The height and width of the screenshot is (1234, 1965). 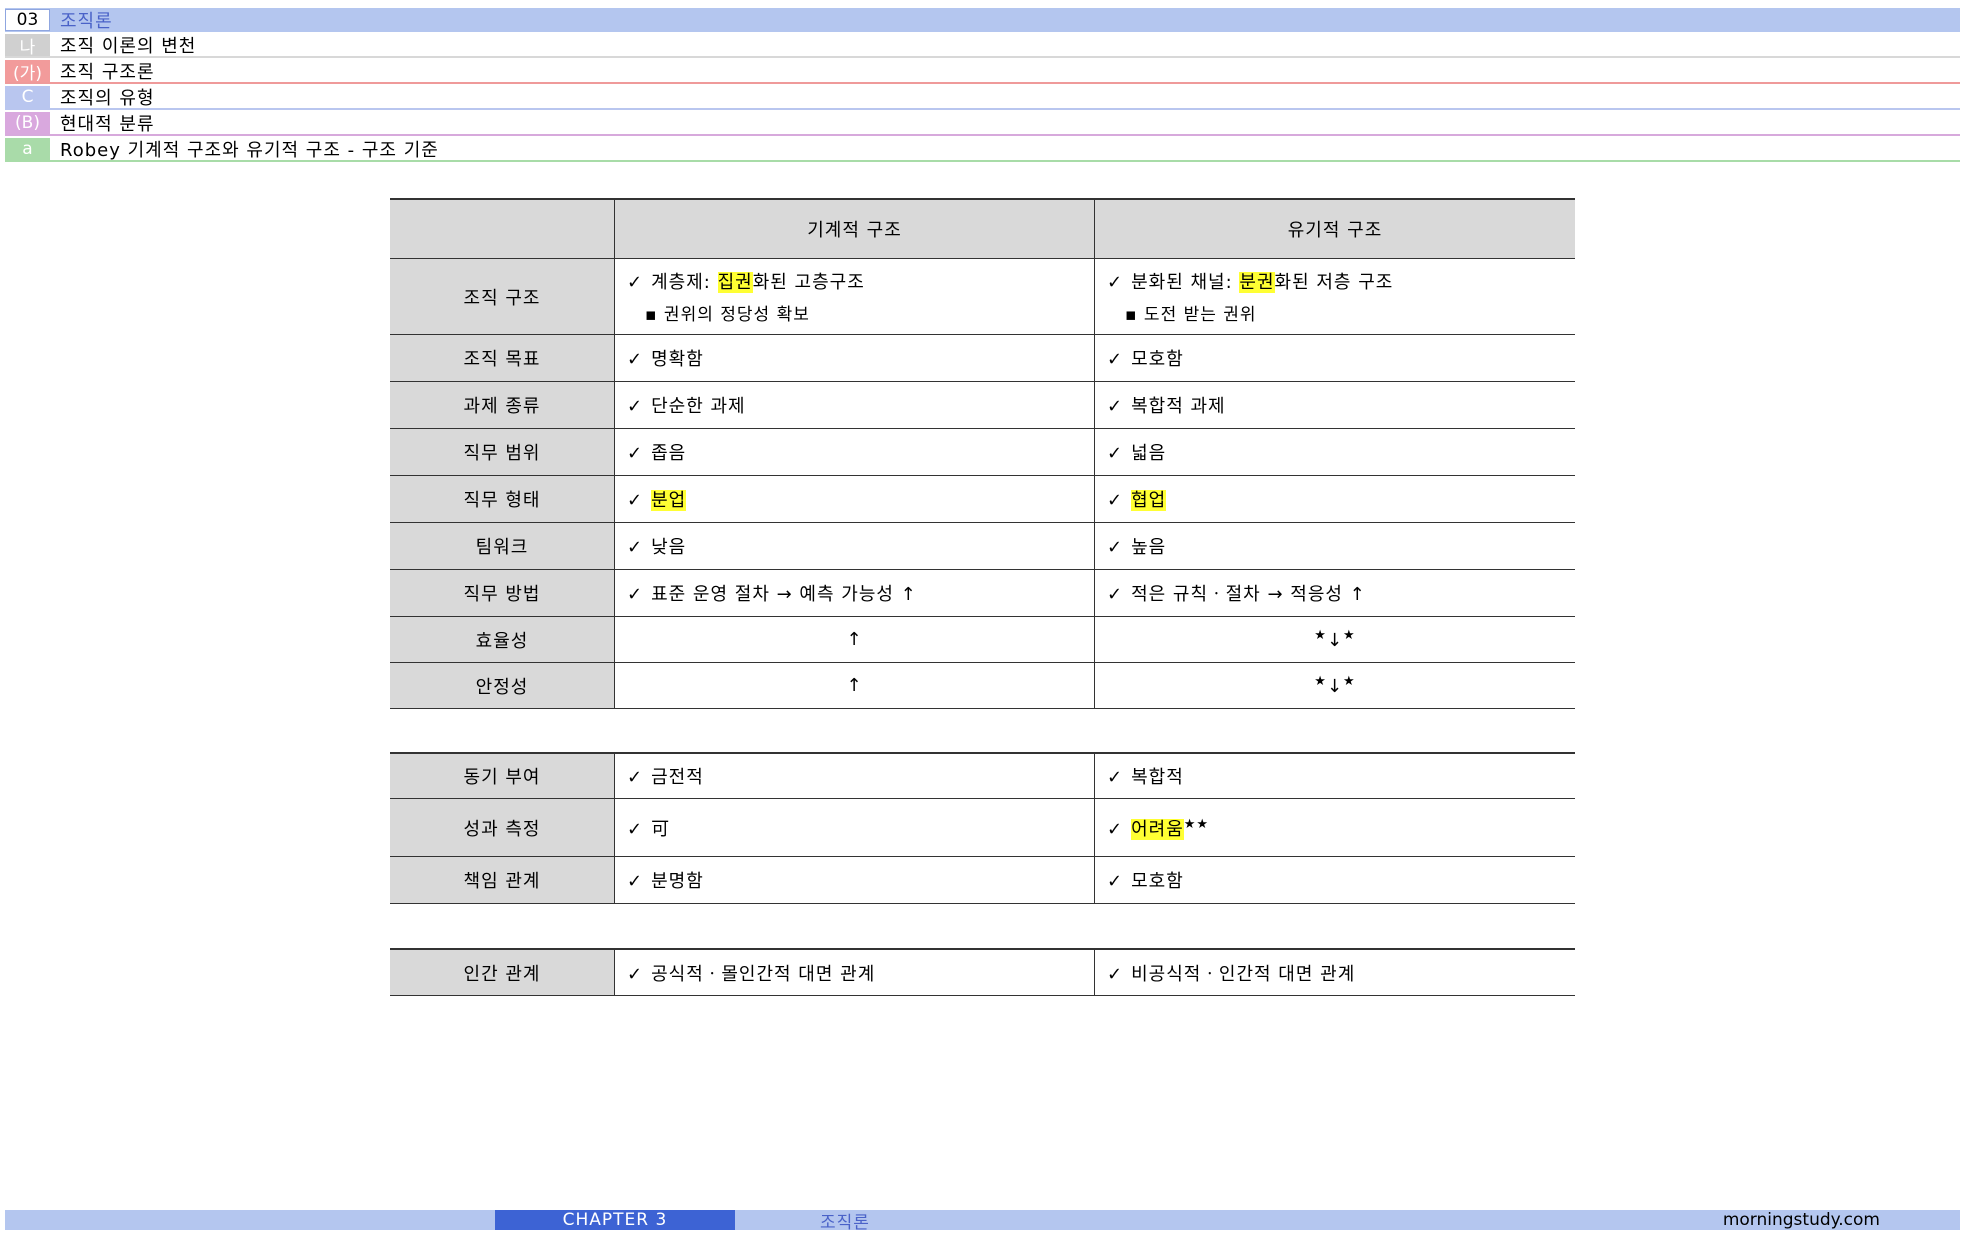 I want to click on organic-cell: ✓ 비공식적ㆍ인간적 대면 관계, so click(x=1335, y=972).